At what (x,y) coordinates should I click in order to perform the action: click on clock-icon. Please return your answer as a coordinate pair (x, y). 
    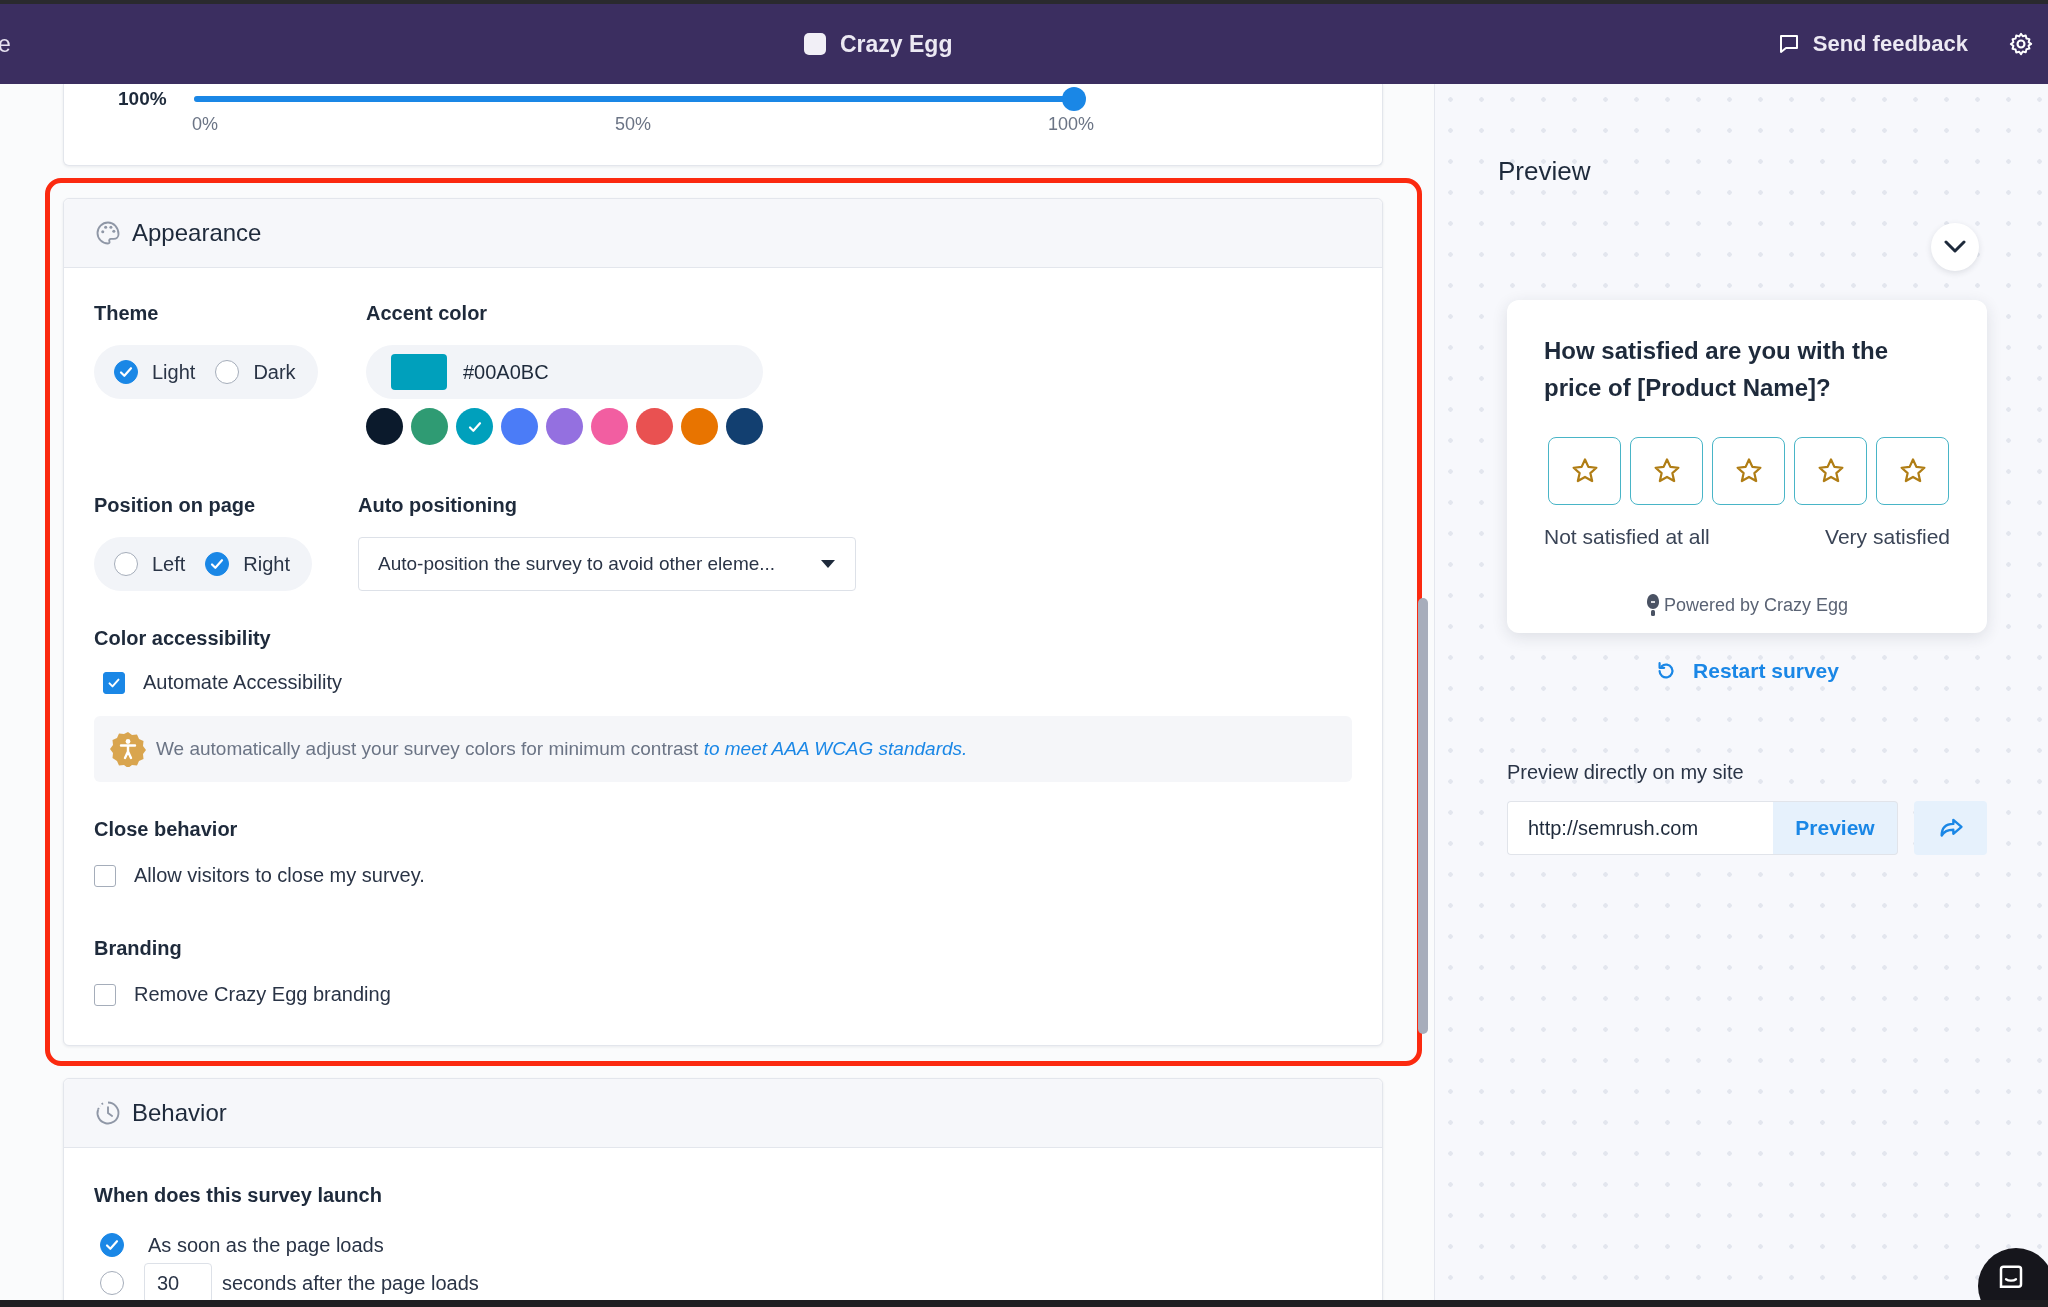
    Looking at the image, I should click on (108, 1113).